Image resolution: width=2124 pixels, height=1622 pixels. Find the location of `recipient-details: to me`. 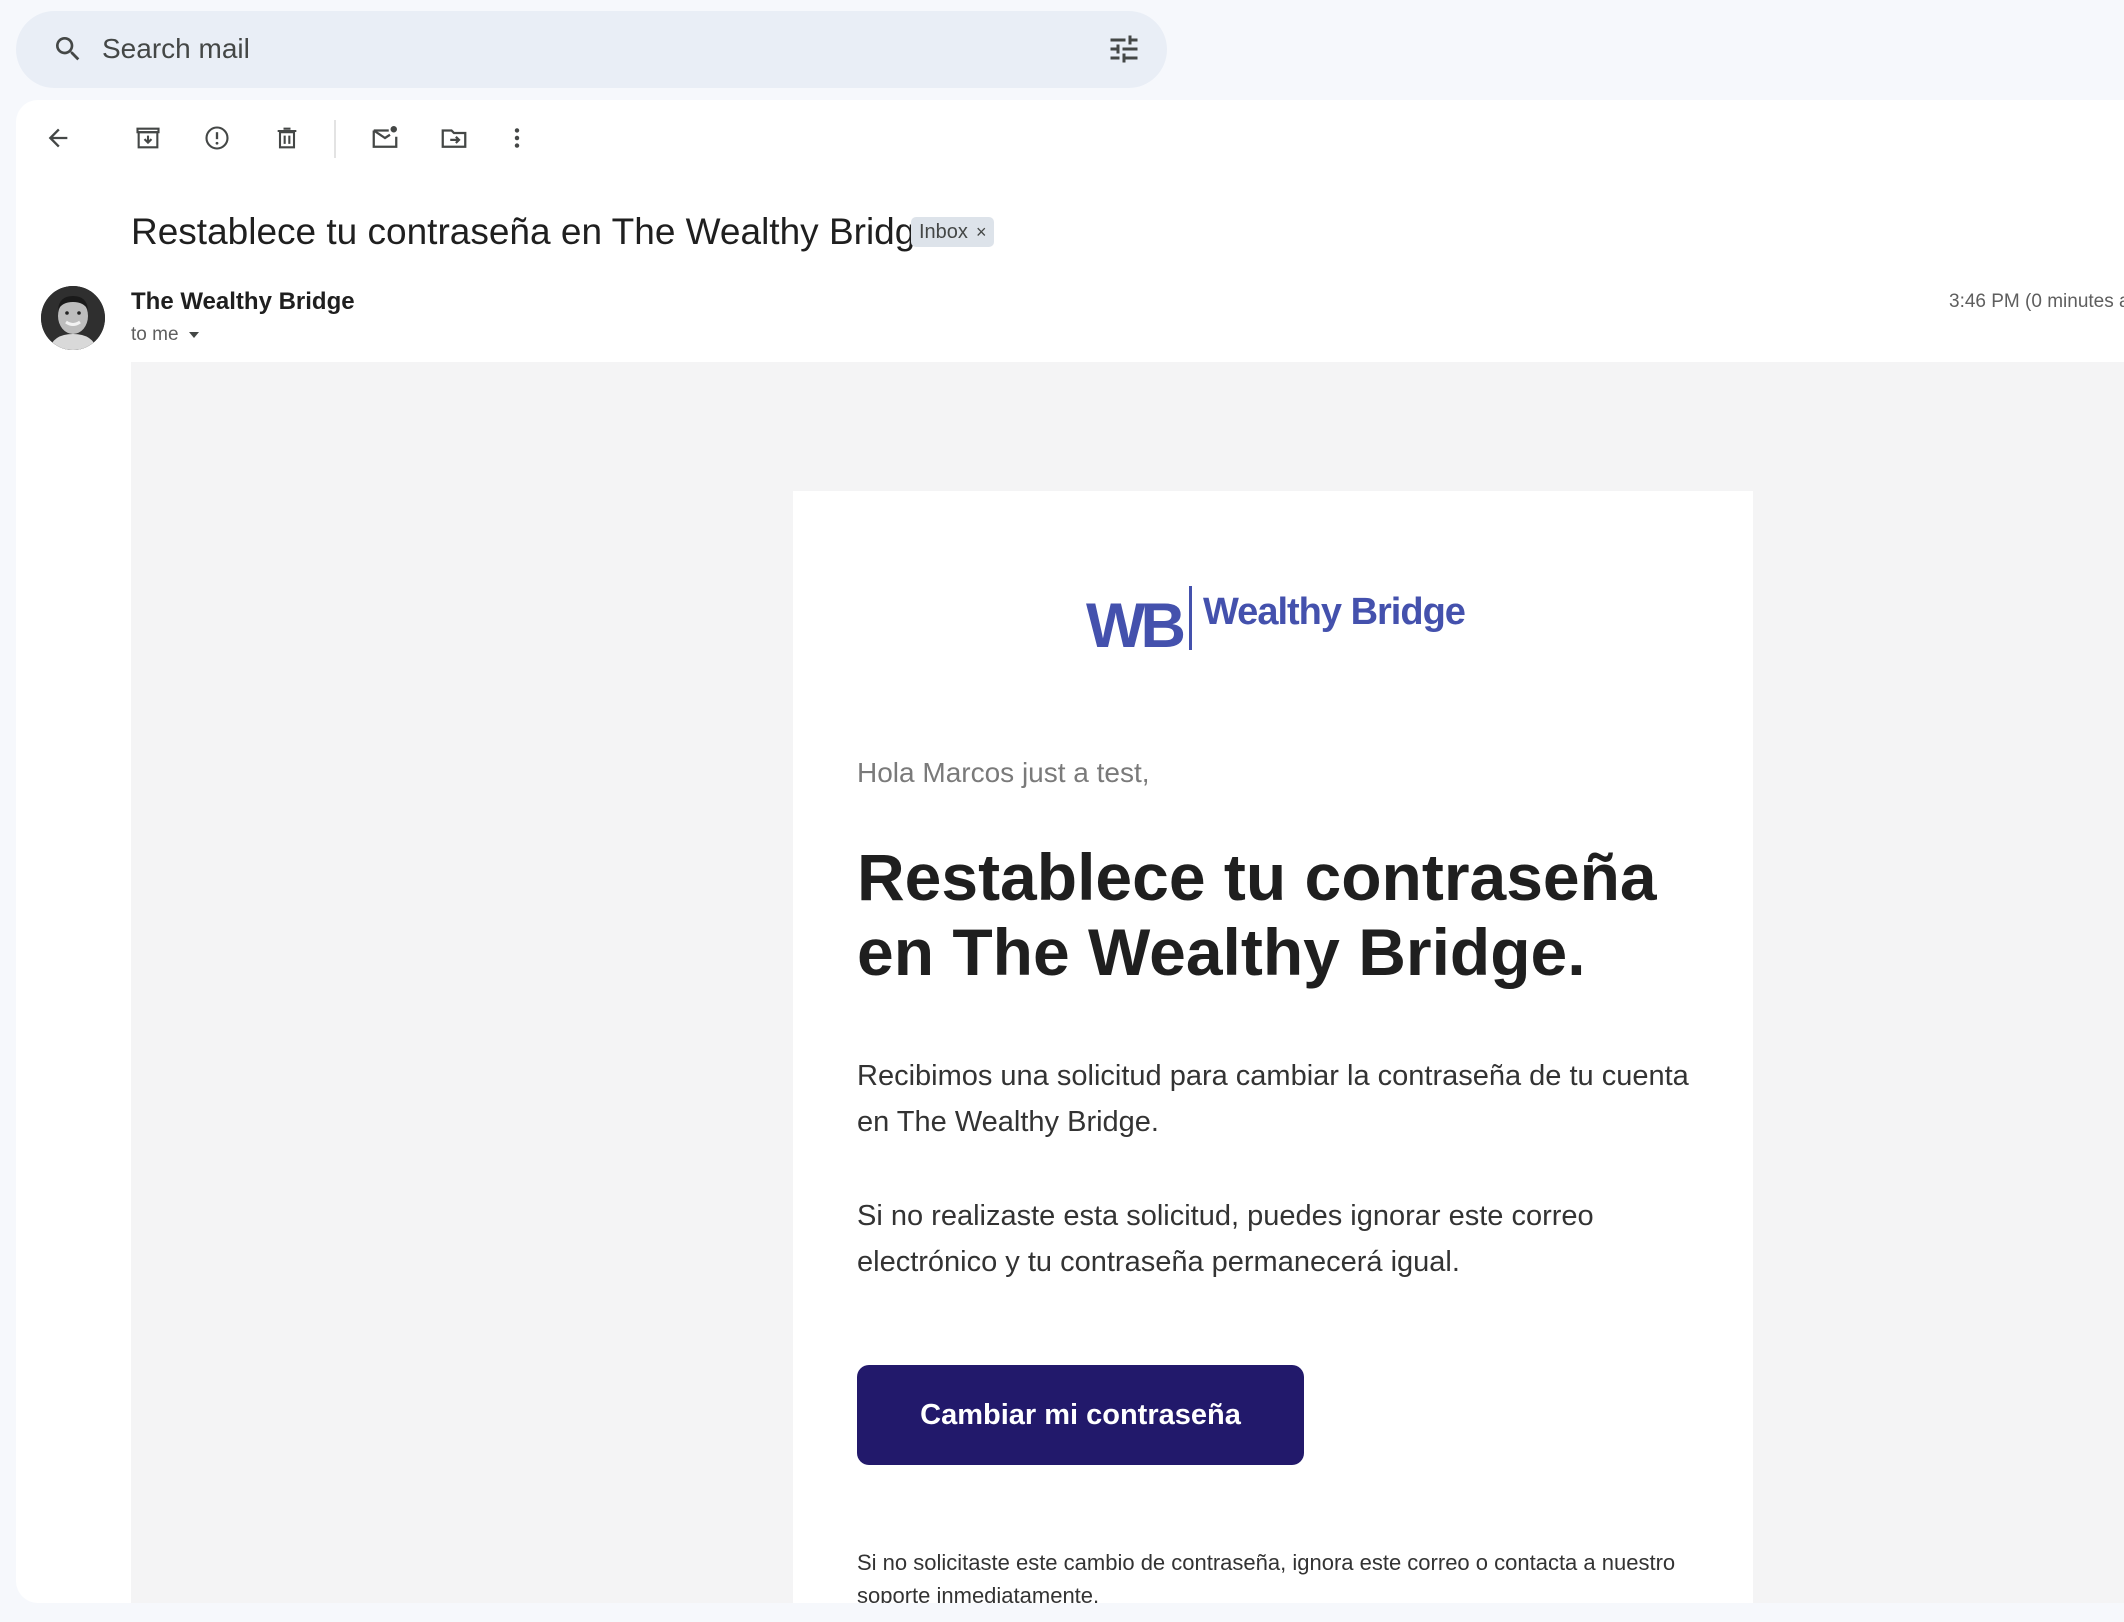

recipient-details: to me is located at coordinates (166, 335).